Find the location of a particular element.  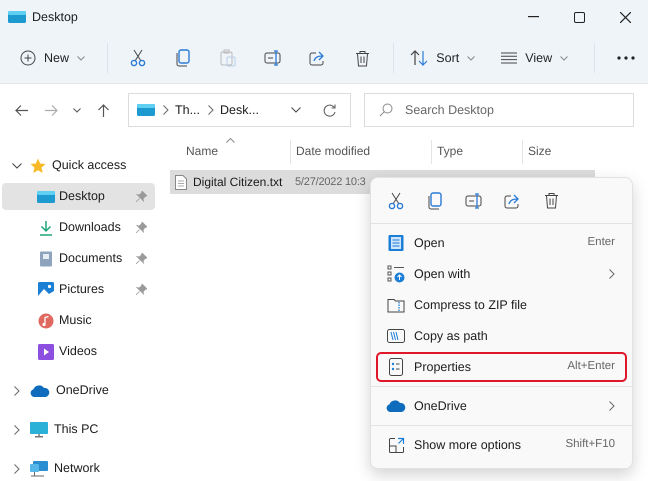

open-with-icon is located at coordinates (396, 274).